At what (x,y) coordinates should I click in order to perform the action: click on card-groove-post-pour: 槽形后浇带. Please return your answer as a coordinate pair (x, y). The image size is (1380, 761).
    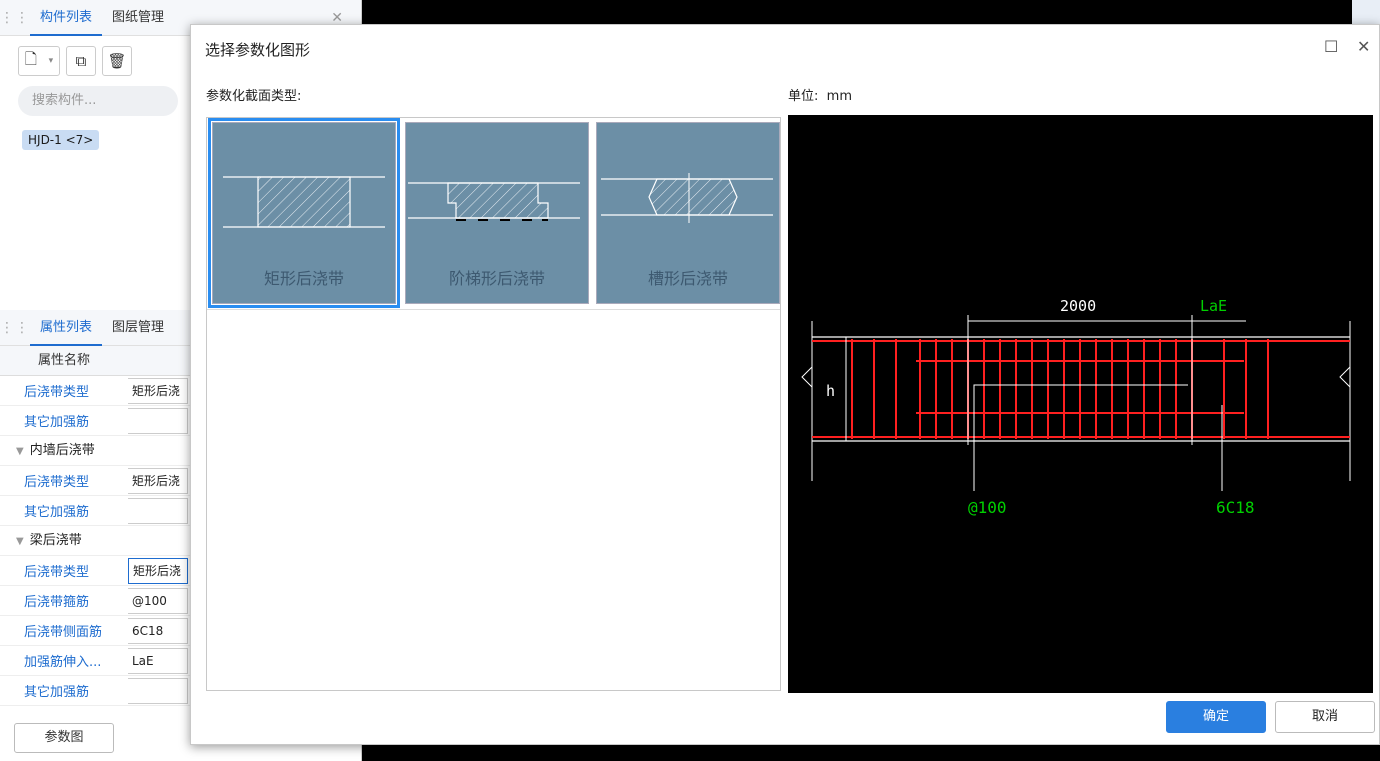
    Looking at the image, I should click on (688, 213).